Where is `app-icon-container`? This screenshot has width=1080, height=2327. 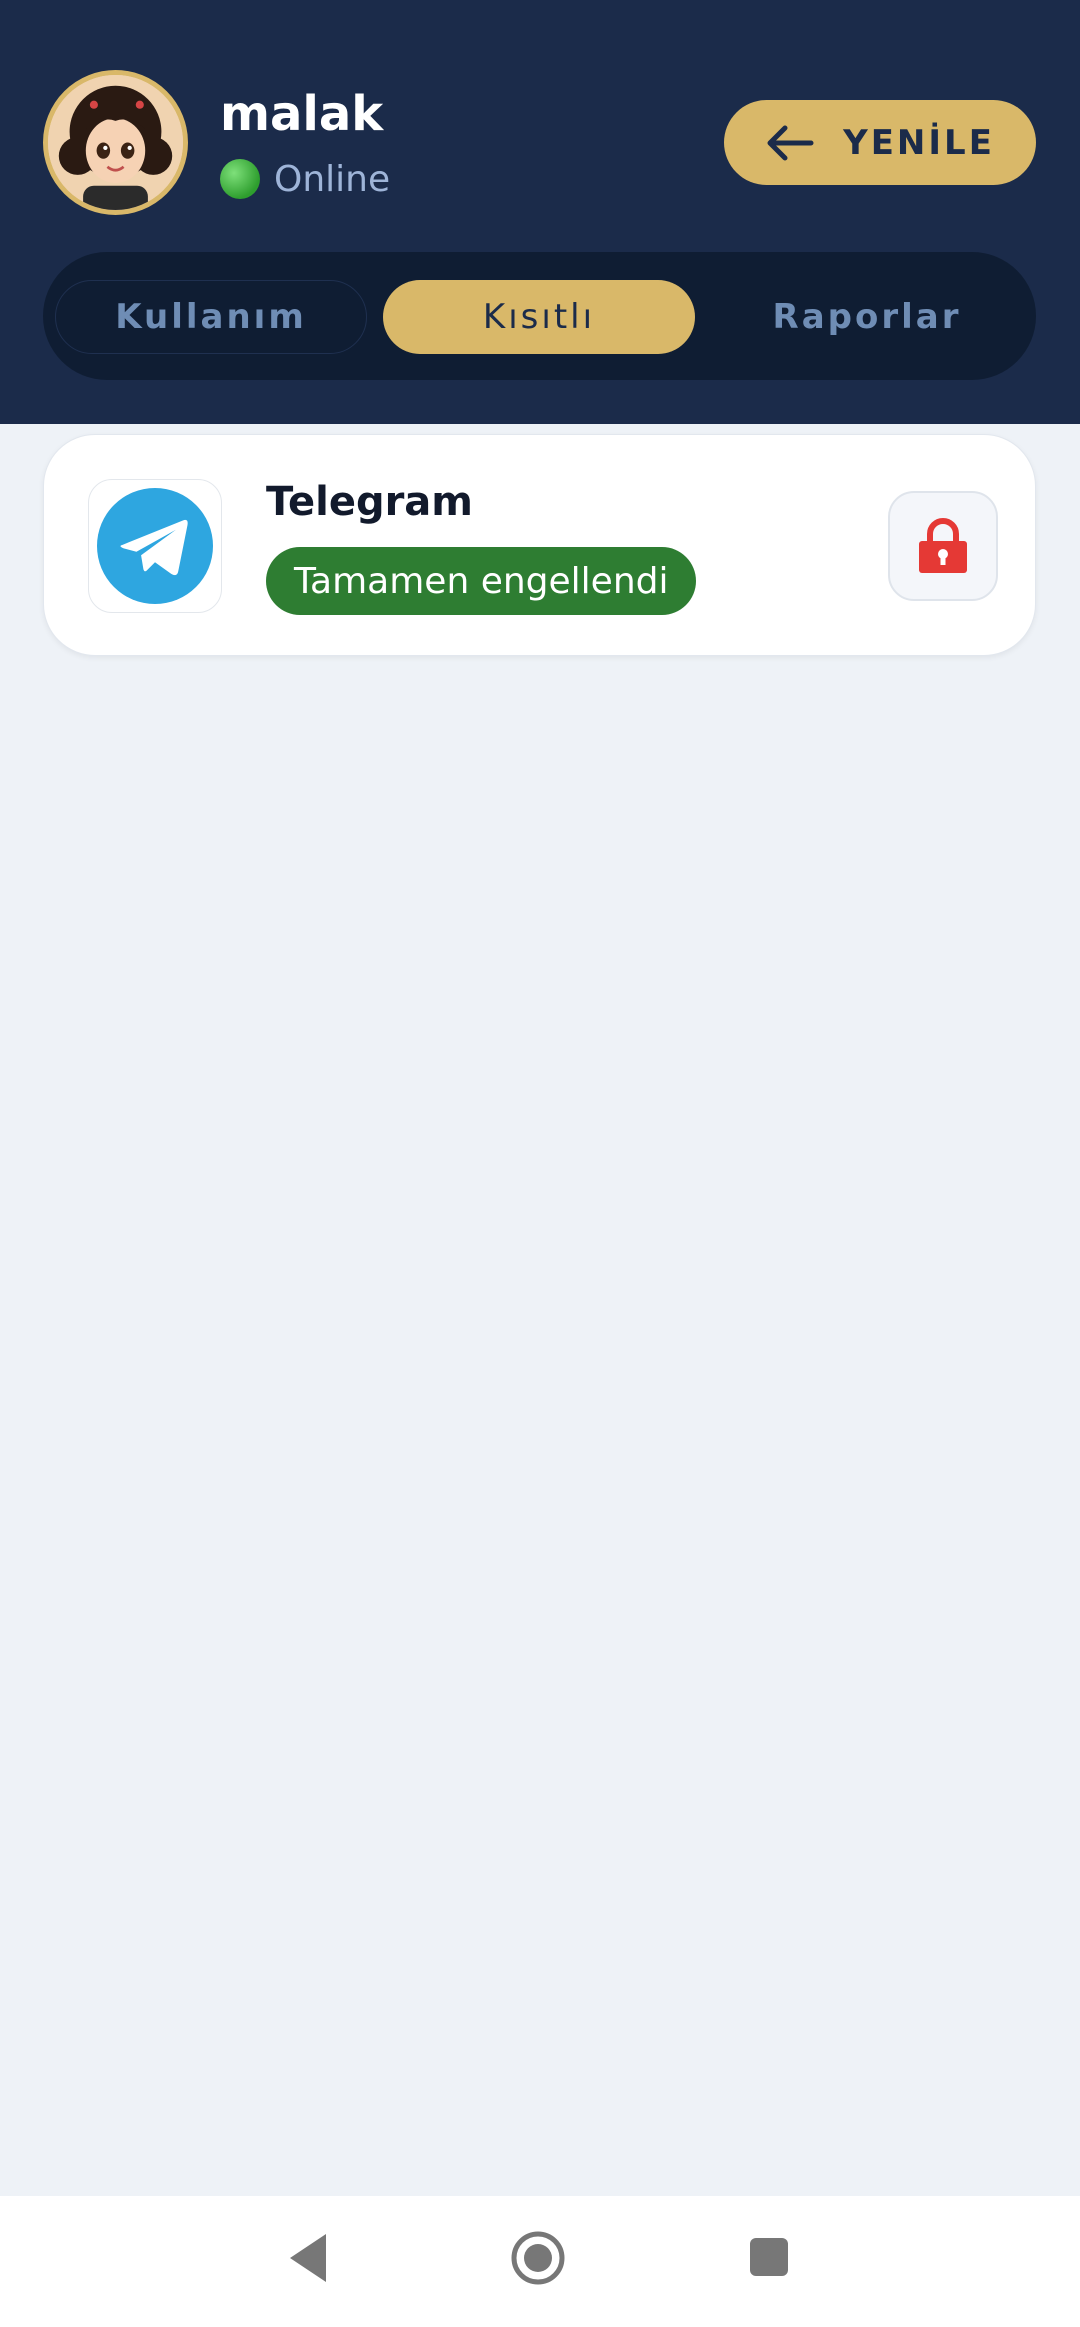 app-icon-container is located at coordinates (155, 546).